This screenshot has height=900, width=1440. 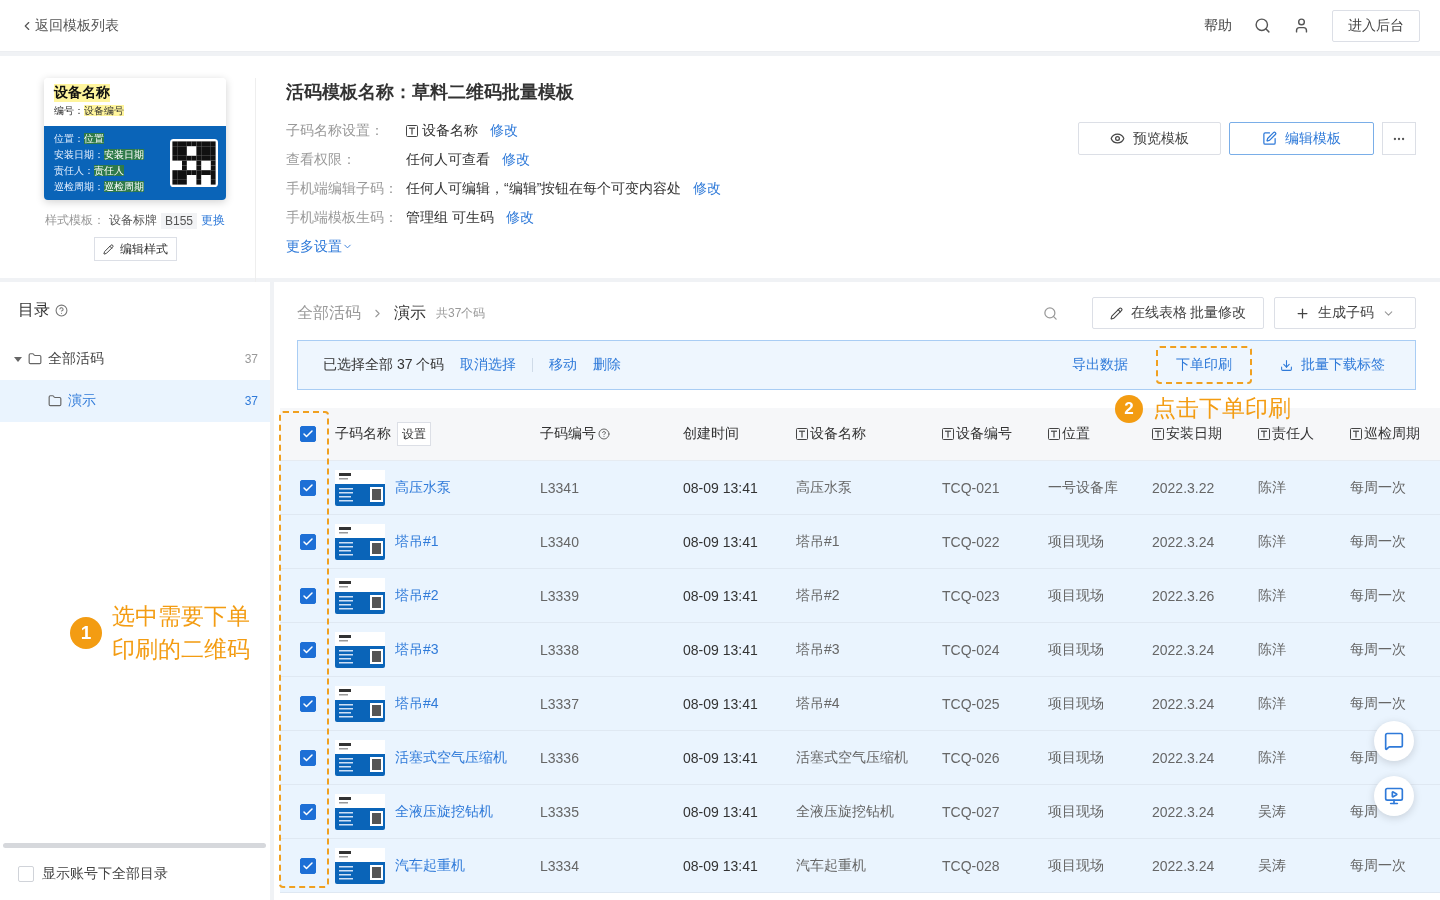 What do you see at coordinates (563, 365) in the screenshot?
I see `action-link: 移动` at bounding box center [563, 365].